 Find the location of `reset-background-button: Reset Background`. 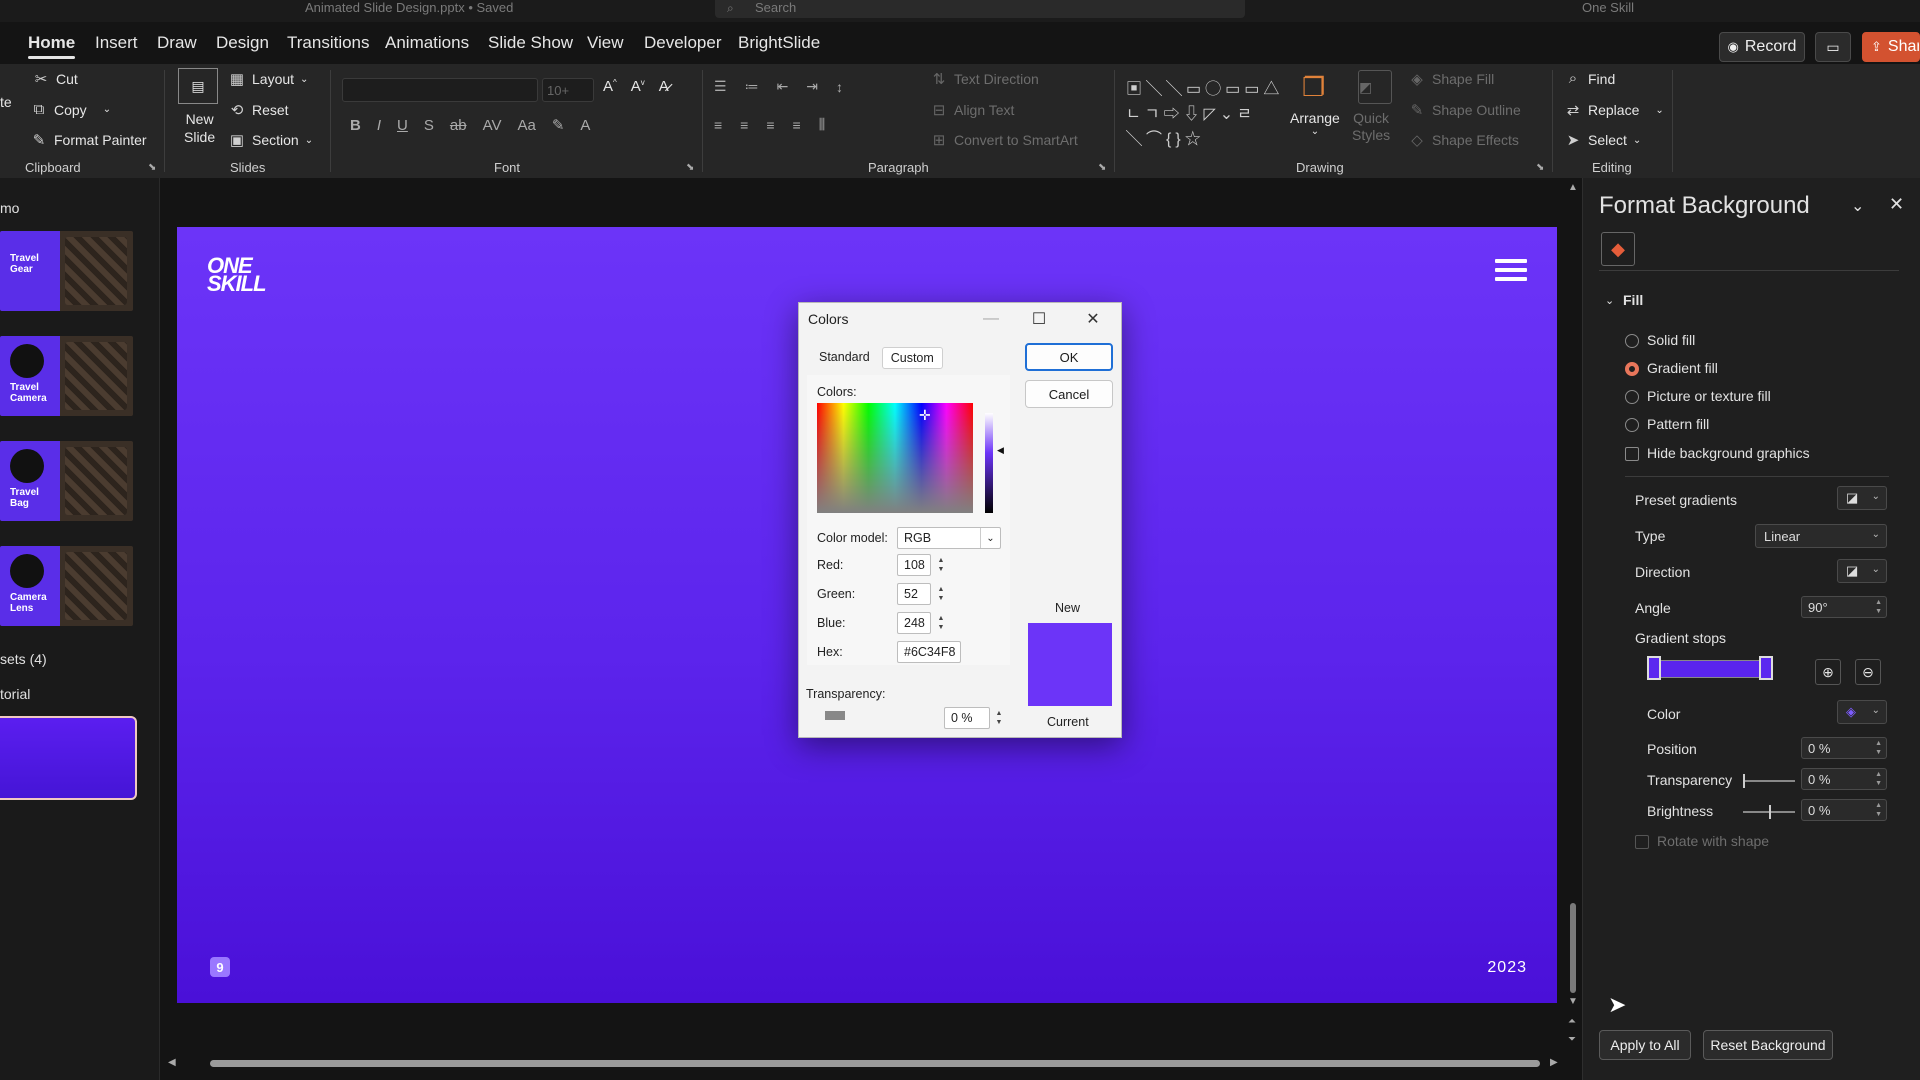

reset-background-button: Reset Background is located at coordinates (1768, 1045).